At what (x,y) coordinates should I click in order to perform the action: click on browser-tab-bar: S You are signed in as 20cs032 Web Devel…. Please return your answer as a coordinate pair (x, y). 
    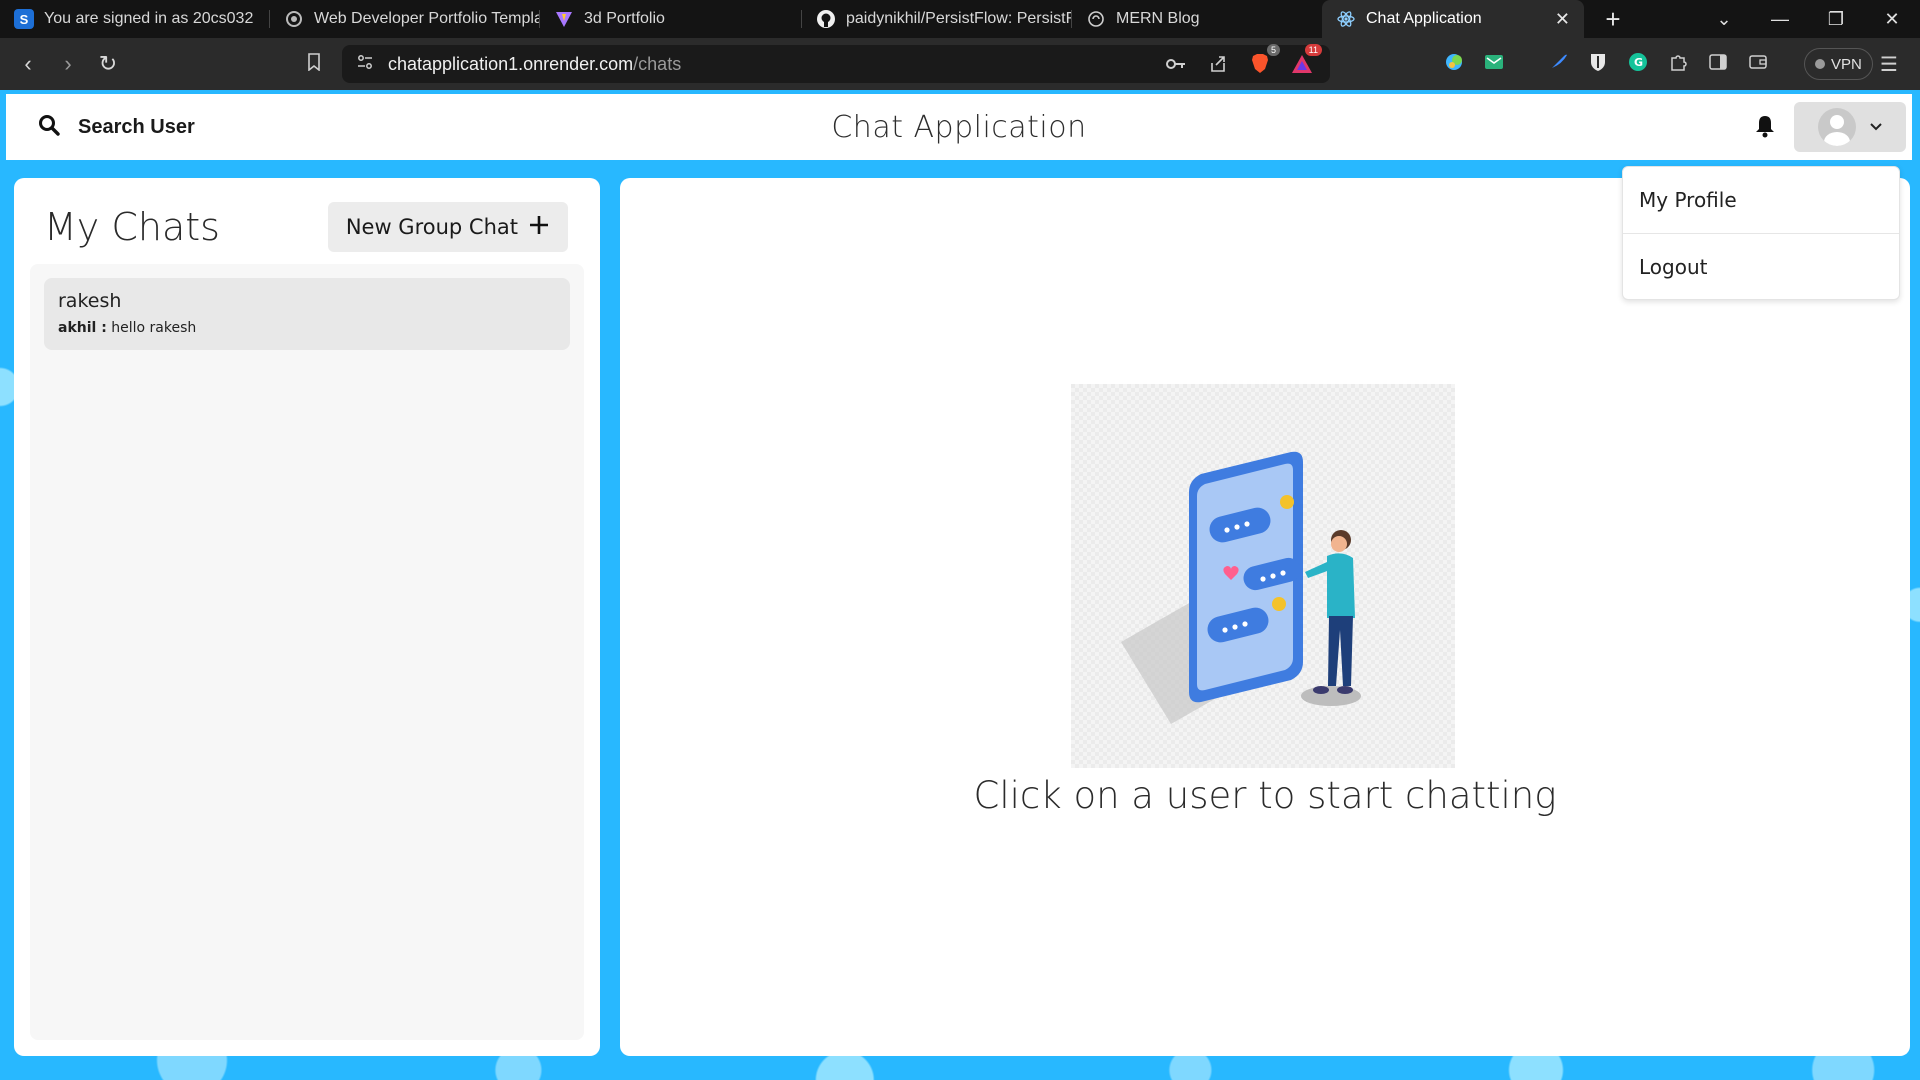
    Looking at the image, I should click on (960, 19).